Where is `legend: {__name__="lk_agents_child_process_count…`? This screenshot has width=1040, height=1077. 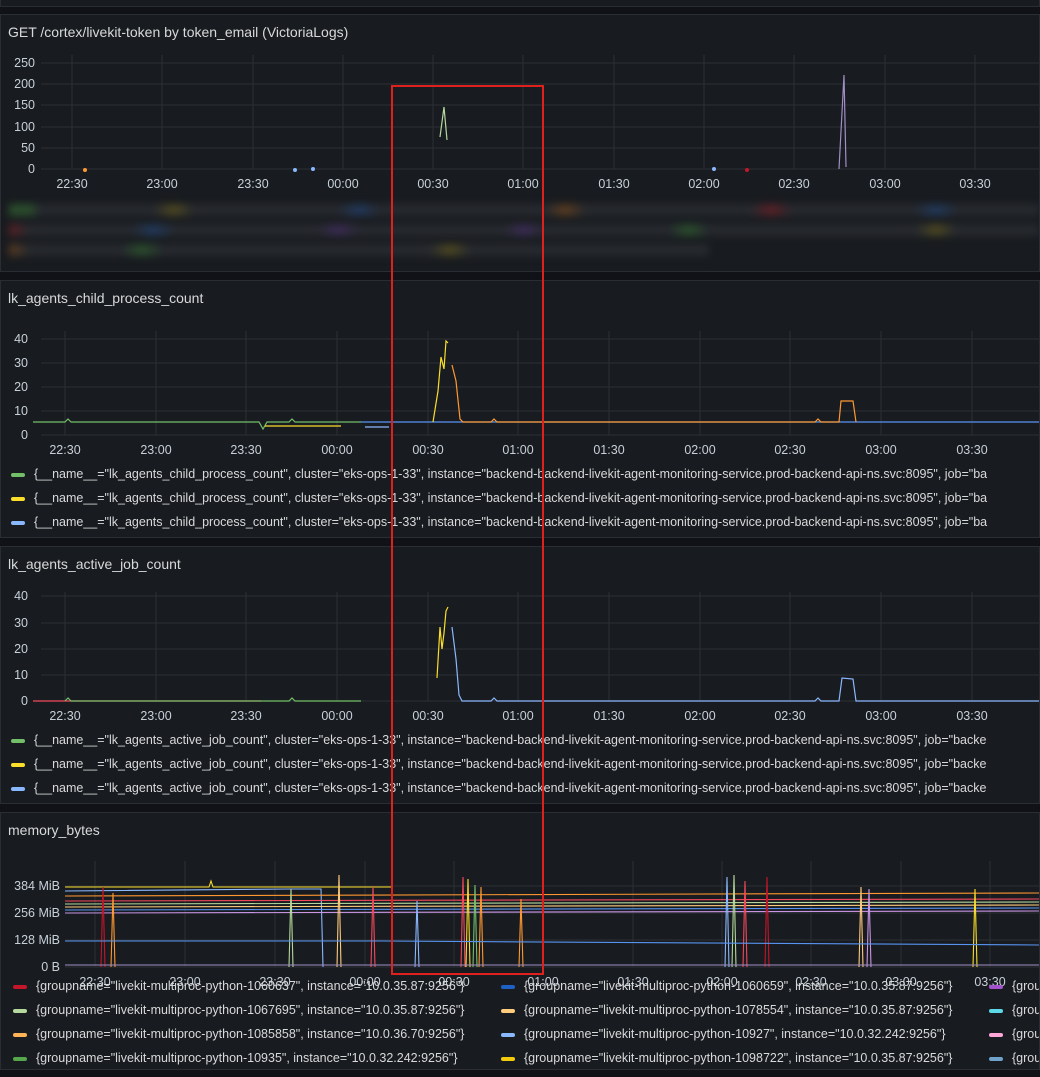 legend: {__name__="lk_agents_child_process_count… is located at coordinates (499, 498).